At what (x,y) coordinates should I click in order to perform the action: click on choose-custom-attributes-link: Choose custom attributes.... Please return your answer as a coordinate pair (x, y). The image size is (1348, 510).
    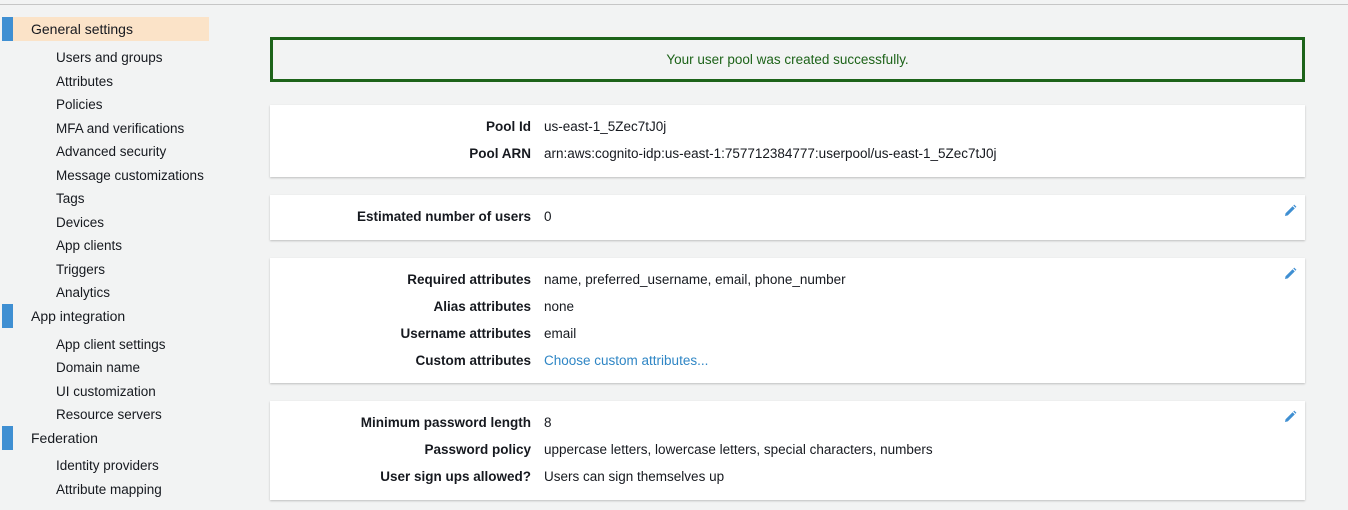
    Looking at the image, I should click on (626, 360).